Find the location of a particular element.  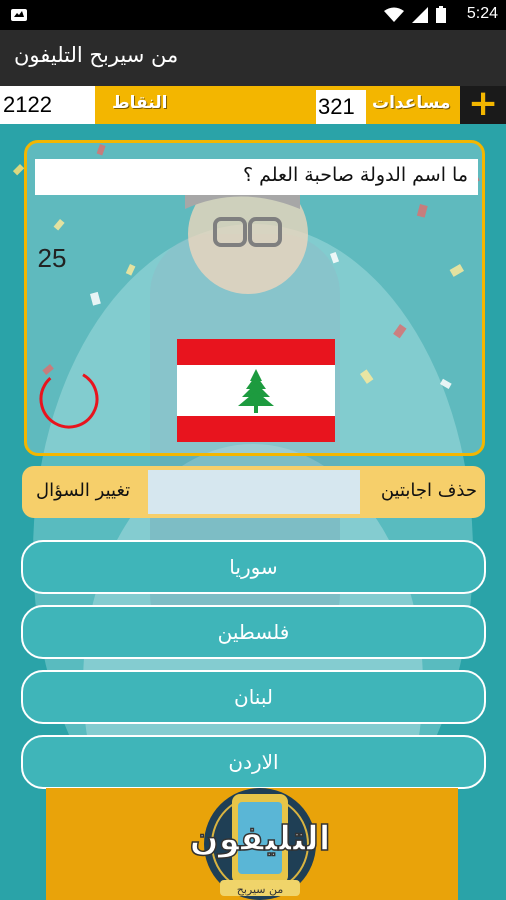

helps-label: مساعدات is located at coordinates (411, 103).